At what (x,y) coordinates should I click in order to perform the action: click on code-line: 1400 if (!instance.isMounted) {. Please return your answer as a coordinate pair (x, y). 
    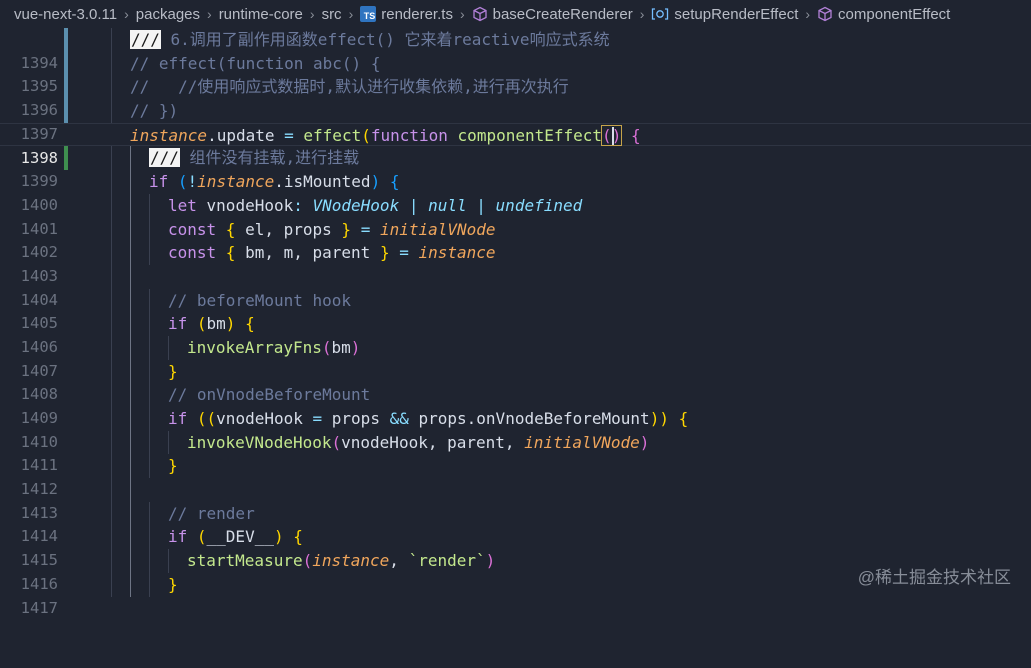
    Looking at the image, I should click on (515, 192).